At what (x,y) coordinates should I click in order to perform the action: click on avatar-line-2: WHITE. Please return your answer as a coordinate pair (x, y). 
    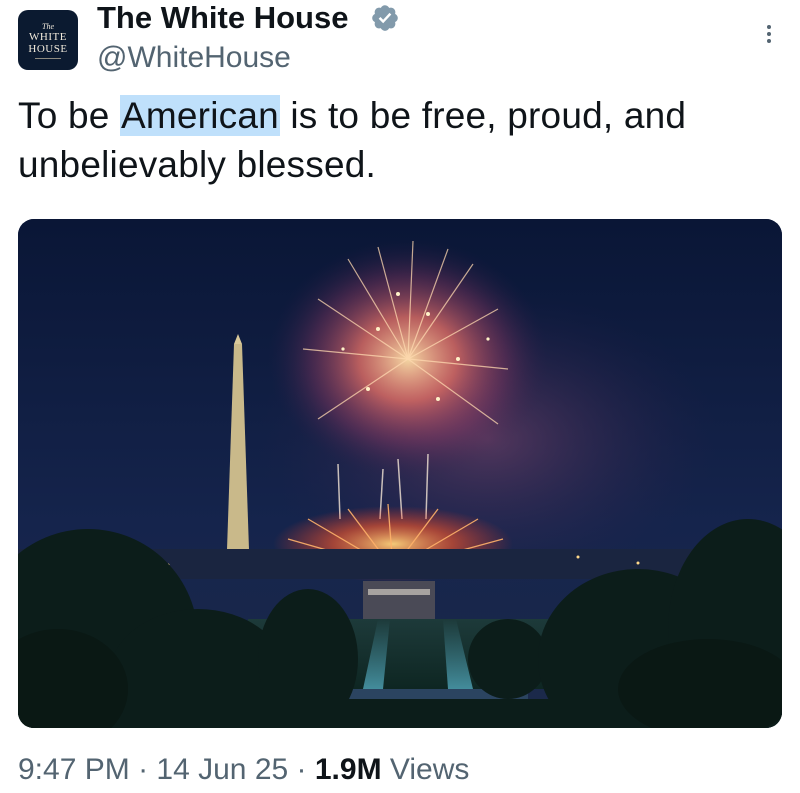
    Looking at the image, I should click on (48, 36).